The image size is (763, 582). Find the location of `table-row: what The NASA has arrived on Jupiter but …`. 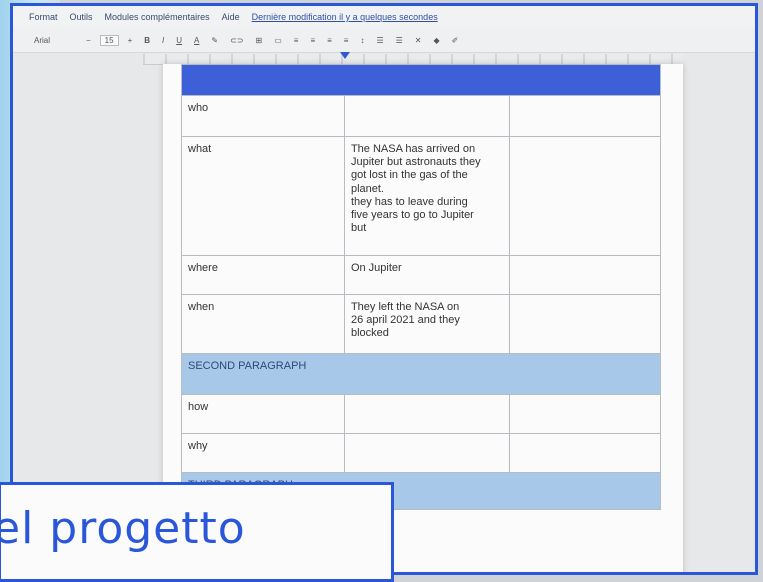

table-row: what The NASA has arrived on Jupiter but … is located at coordinates (421, 196).